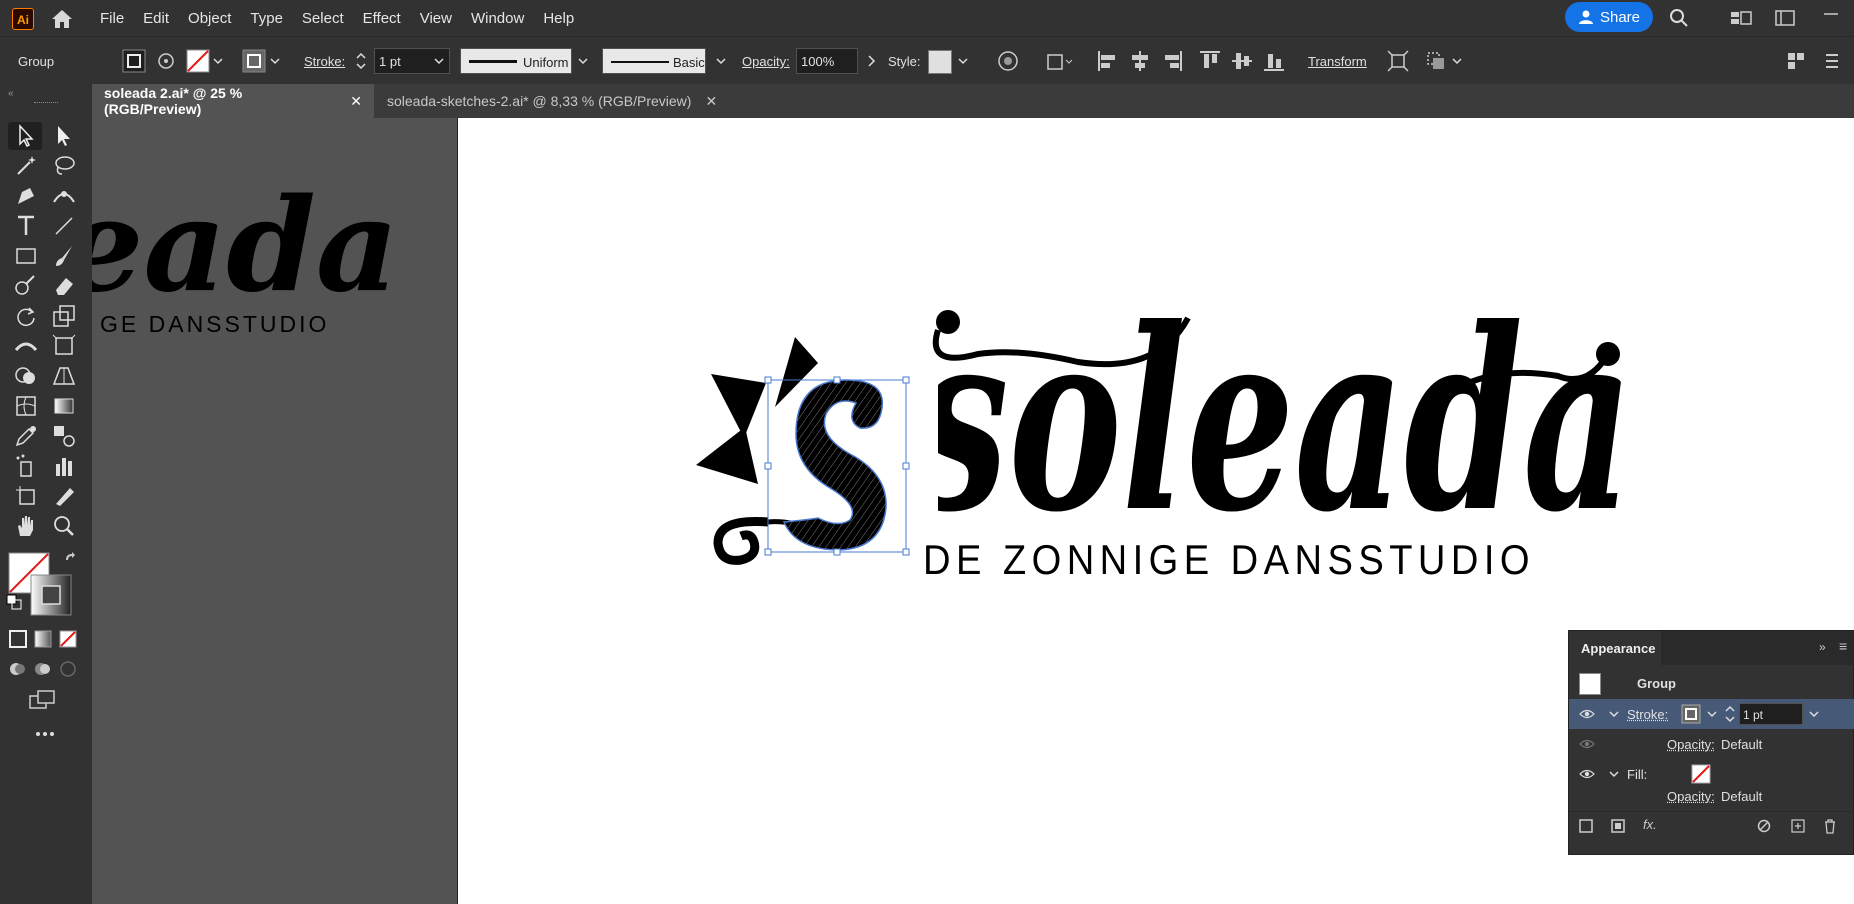 The width and height of the screenshot is (1854, 904). Describe the element at coordinates (64, 226) in the screenshot. I see `line-tool-icon` at that location.